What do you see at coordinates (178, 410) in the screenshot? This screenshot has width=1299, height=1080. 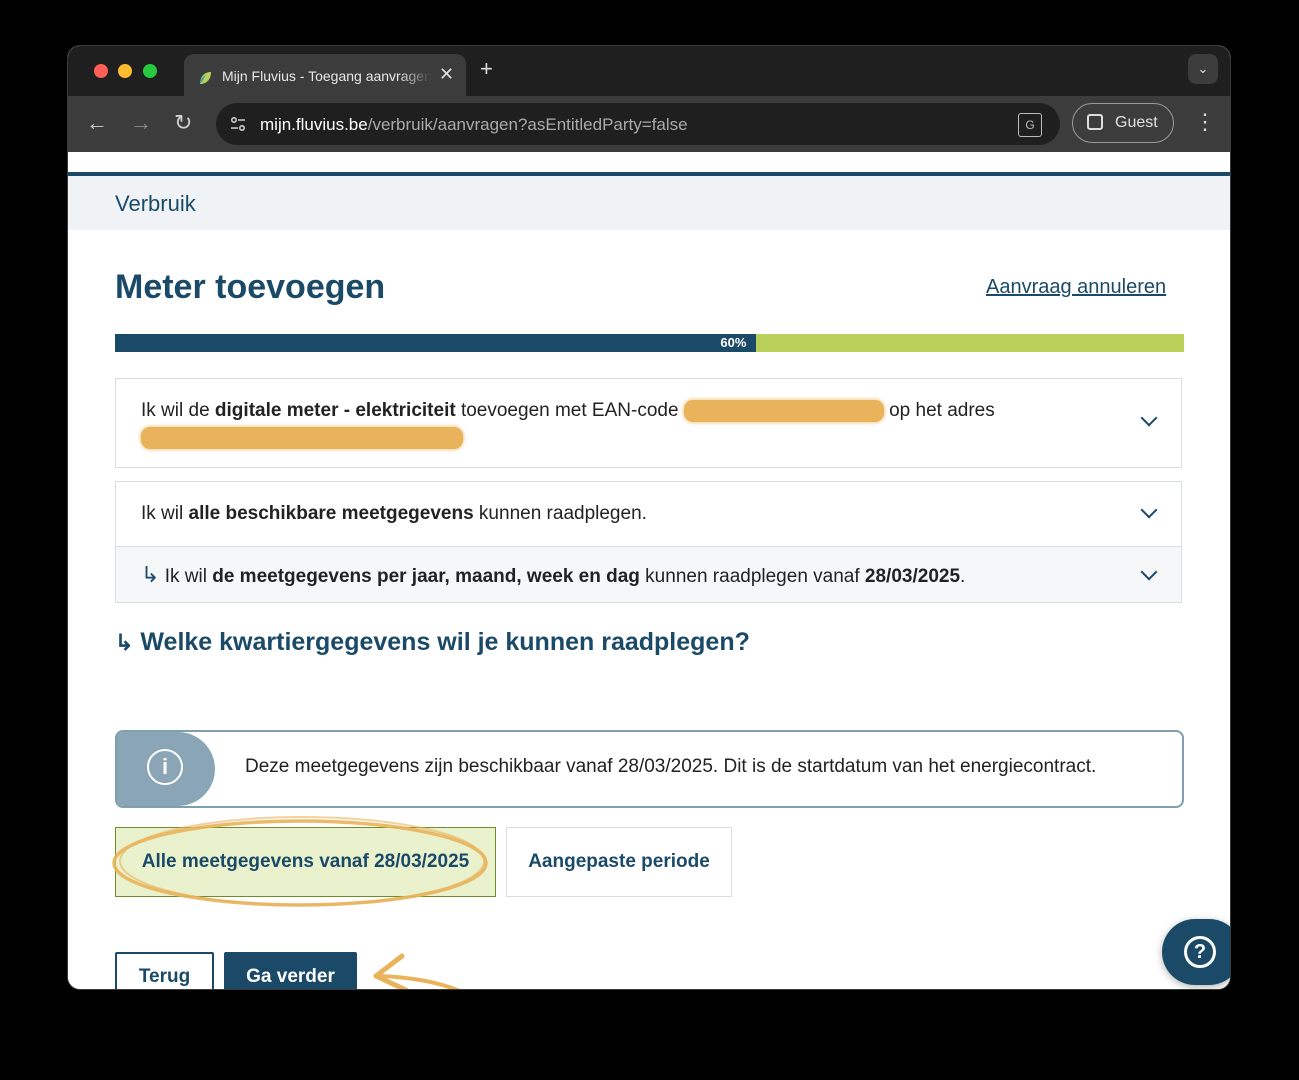 I see `meter-text-prefix: Ik wil de` at bounding box center [178, 410].